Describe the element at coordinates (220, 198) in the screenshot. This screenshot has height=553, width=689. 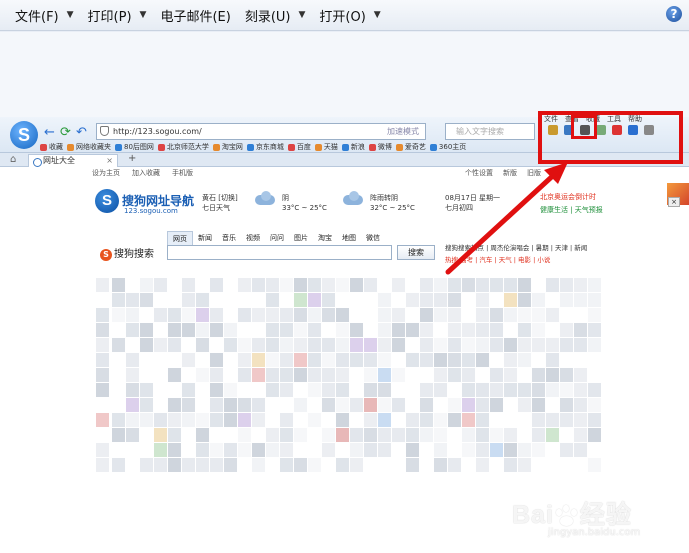
I see `city-label: 黄石 [切换]` at that location.